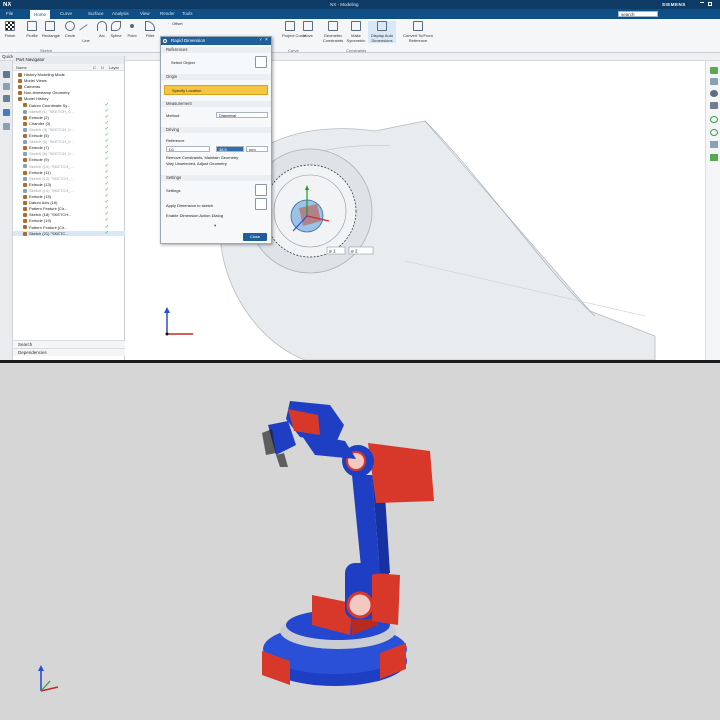 The image size is (720, 720). Describe the element at coordinates (40, 14) in the screenshot. I see `tab-home: Home` at that location.